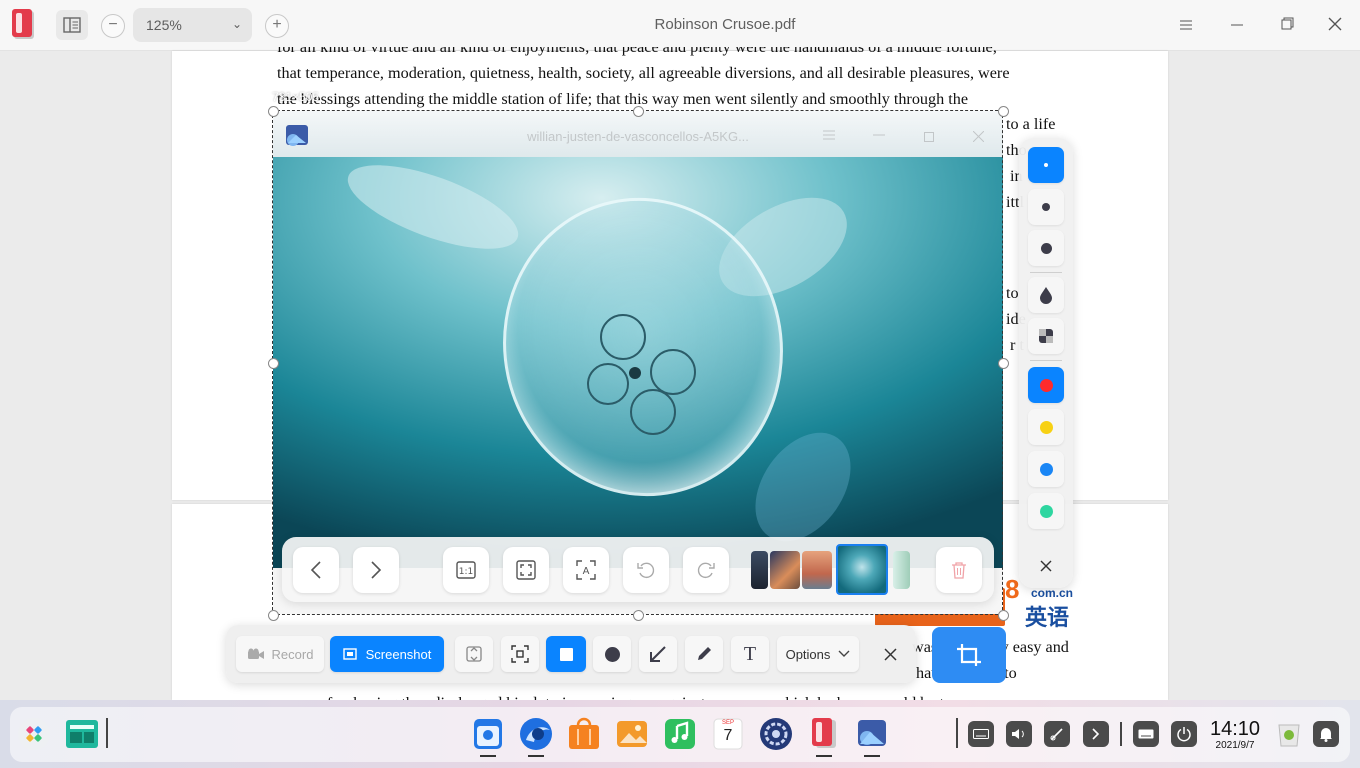 The width and height of the screenshot is (1360, 768). Describe the element at coordinates (1057, 734) in the screenshot. I see `screenshot-tray-button` at that location.